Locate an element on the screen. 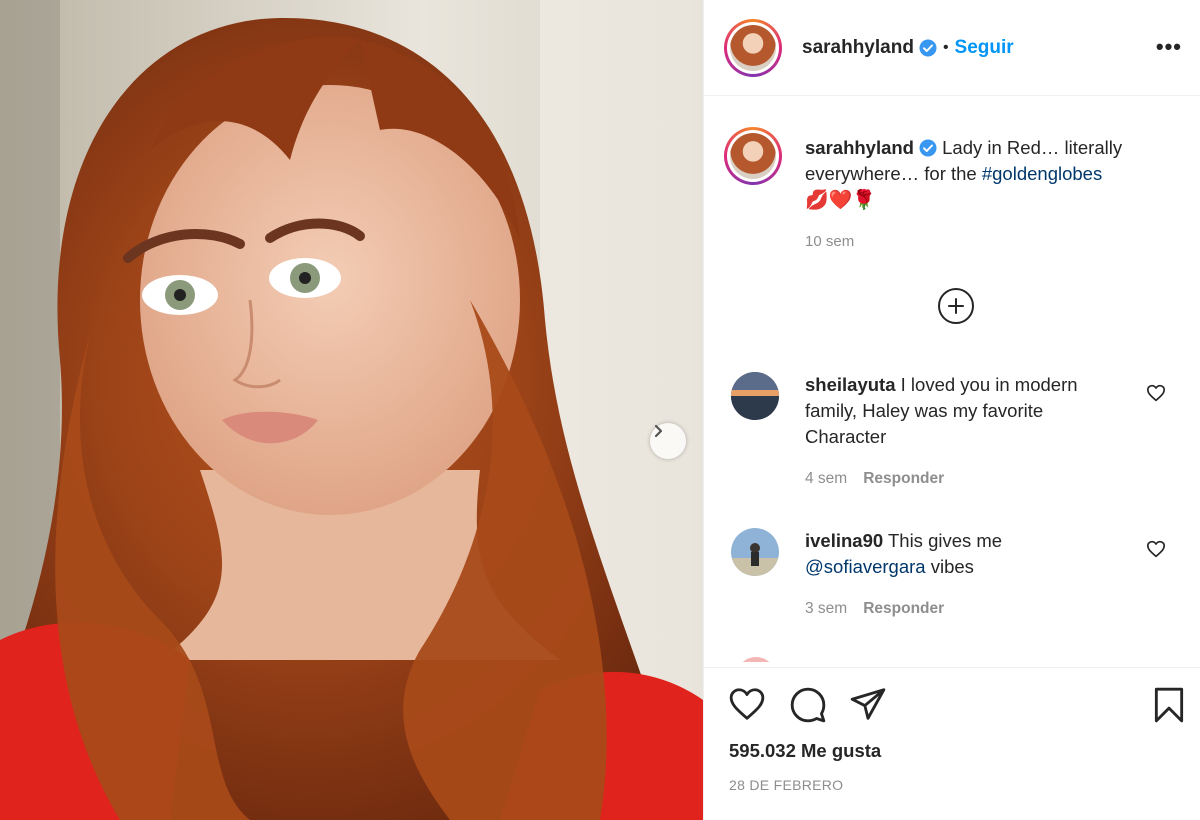  bookmark-icon is located at coordinates (1169, 705).